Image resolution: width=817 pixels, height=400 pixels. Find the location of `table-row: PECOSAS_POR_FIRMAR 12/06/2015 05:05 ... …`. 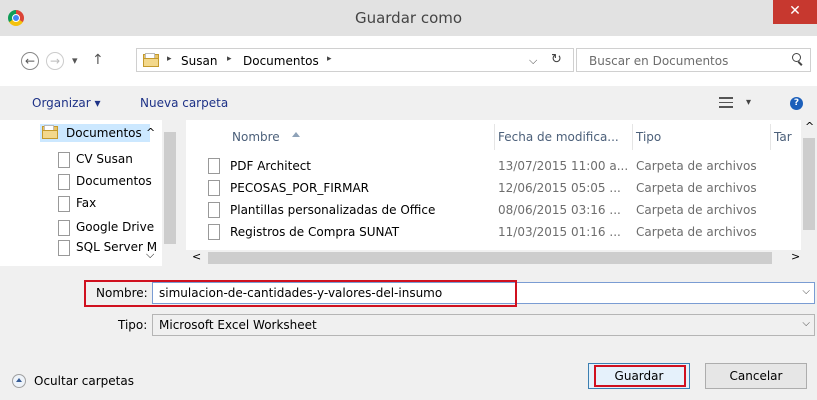

table-row: PECOSAS_POR_FIRMAR 12/06/2015 05:05 ... … is located at coordinates (501, 189).